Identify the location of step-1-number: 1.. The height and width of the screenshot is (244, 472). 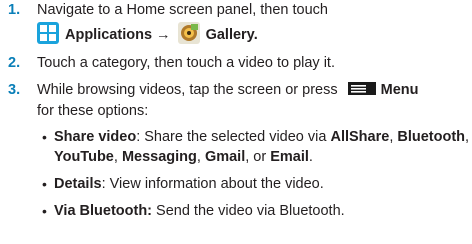
(14, 10).